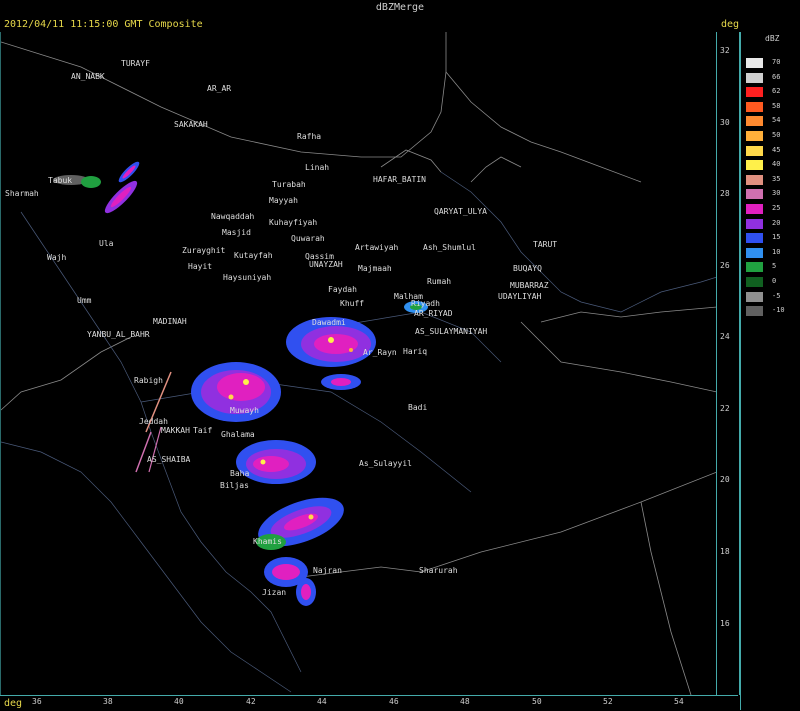 The image size is (800, 711). What do you see at coordinates (179, 701) in the screenshot?
I see `lon-tick: 40` at bounding box center [179, 701].